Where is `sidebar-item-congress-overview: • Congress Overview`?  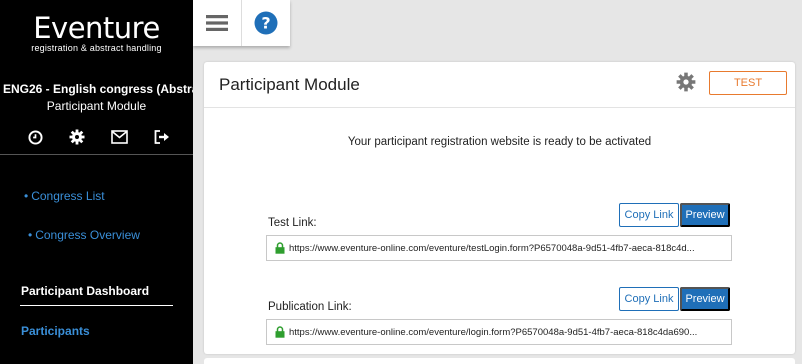
sidebar-item-congress-overview: • Congress Overview is located at coordinates (84, 235).